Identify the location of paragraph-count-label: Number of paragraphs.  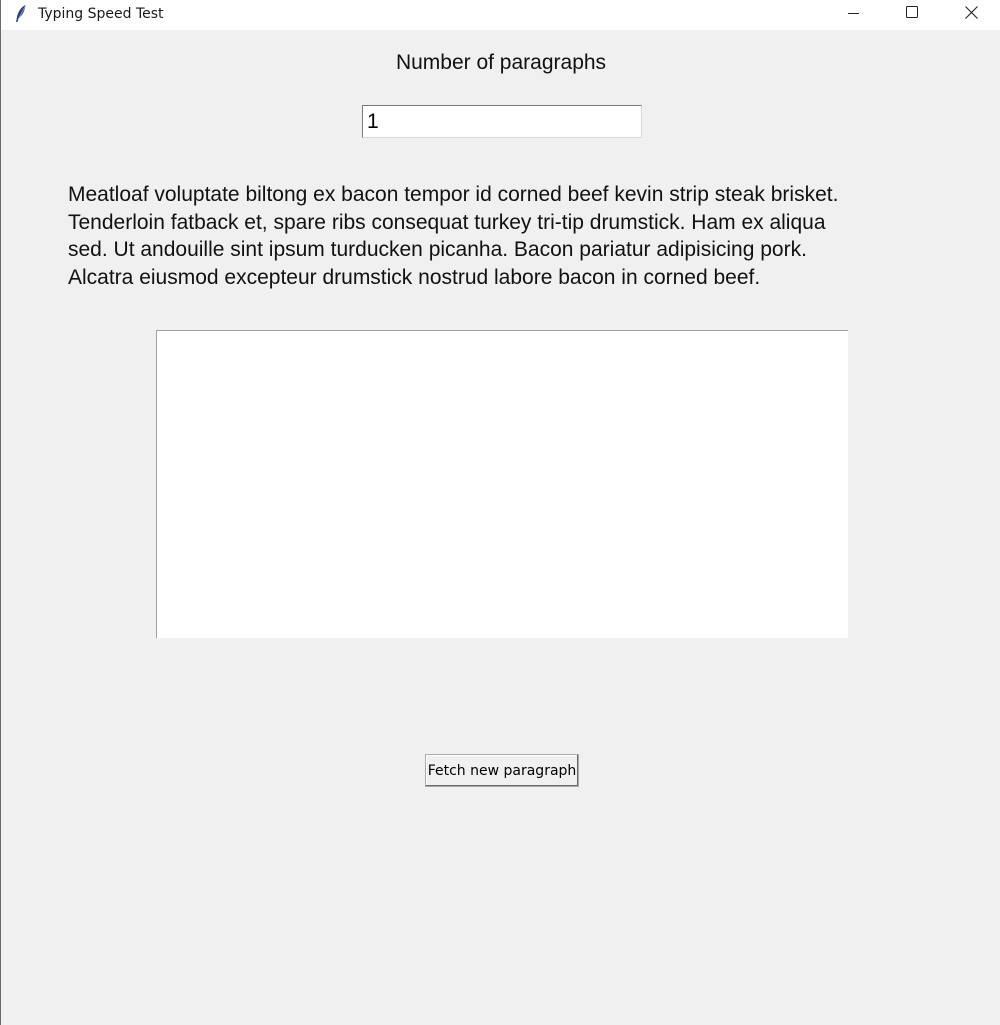
(501, 62).